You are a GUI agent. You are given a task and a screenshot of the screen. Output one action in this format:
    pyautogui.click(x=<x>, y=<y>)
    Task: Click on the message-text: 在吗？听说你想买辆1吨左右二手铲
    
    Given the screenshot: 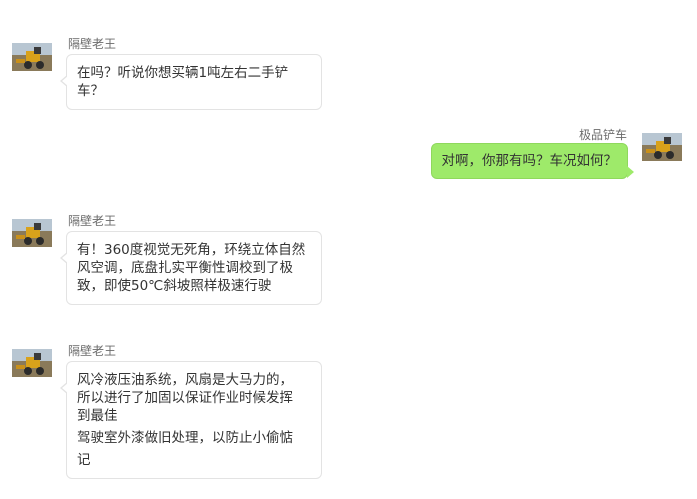 What is the action you would take?
    pyautogui.click(x=183, y=73)
    